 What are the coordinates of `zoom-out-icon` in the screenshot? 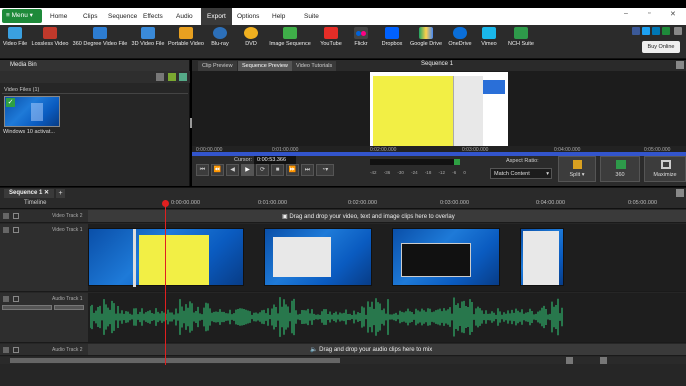 It's located at (569, 360).